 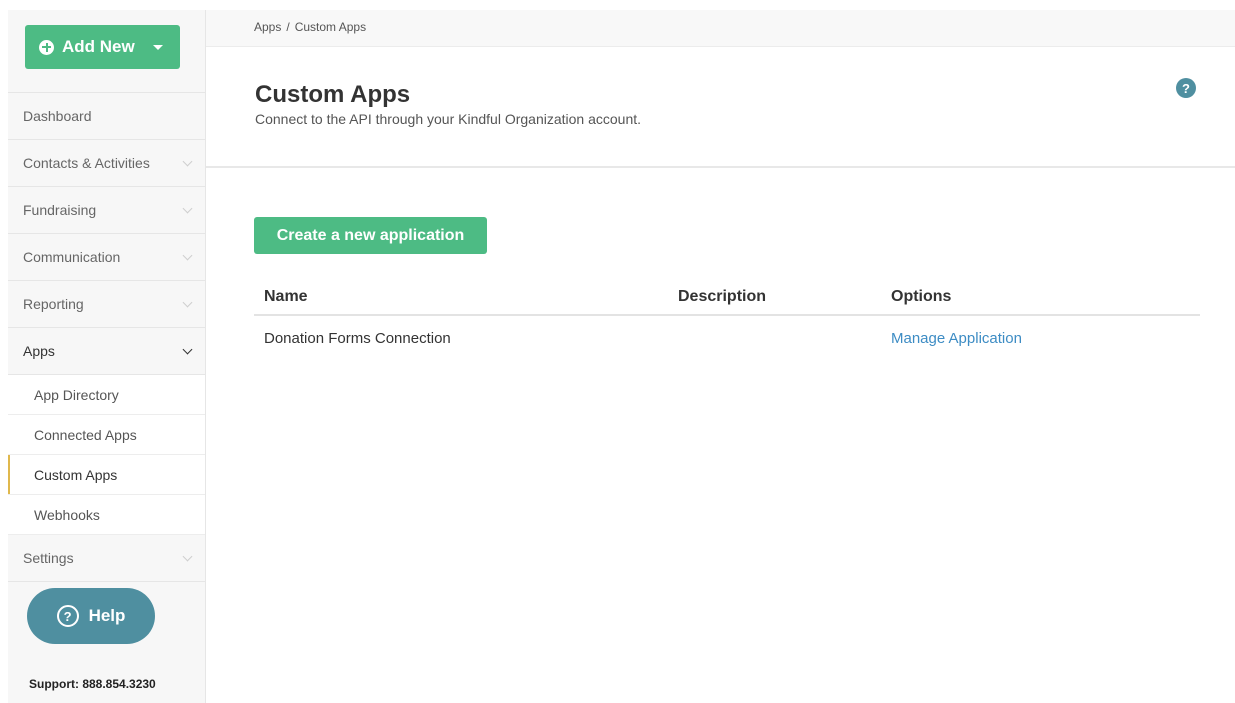 What do you see at coordinates (48, 558) in the screenshot?
I see `sidebar-item-label: Settings` at bounding box center [48, 558].